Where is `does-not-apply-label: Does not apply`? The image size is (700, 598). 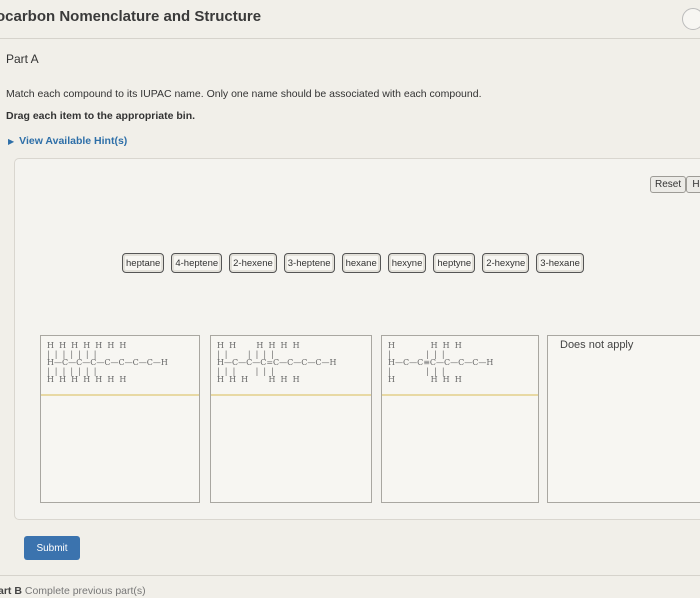 does-not-apply-label: Does not apply is located at coordinates (597, 345).